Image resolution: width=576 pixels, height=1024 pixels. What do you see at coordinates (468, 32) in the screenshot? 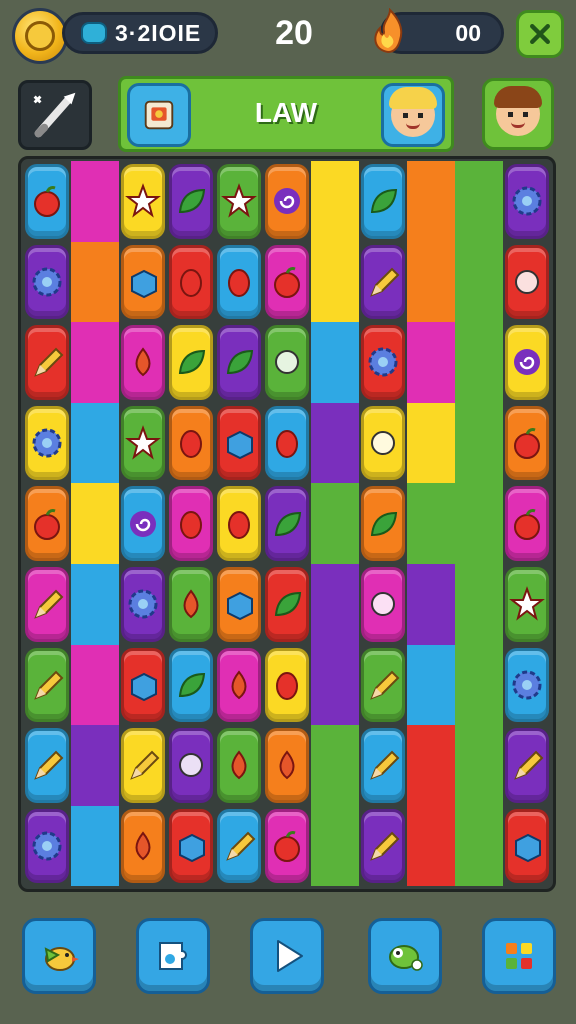
I see `bonus-value: 00` at bounding box center [468, 32].